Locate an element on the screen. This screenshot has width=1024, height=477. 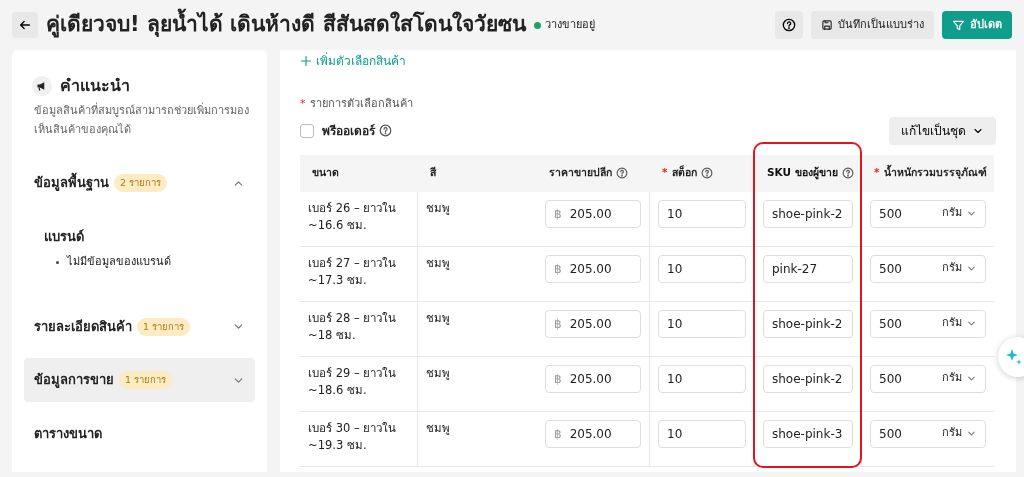
bullet-text: ไม่มีข้อมูลของแบรนด์ is located at coordinates (119, 262).